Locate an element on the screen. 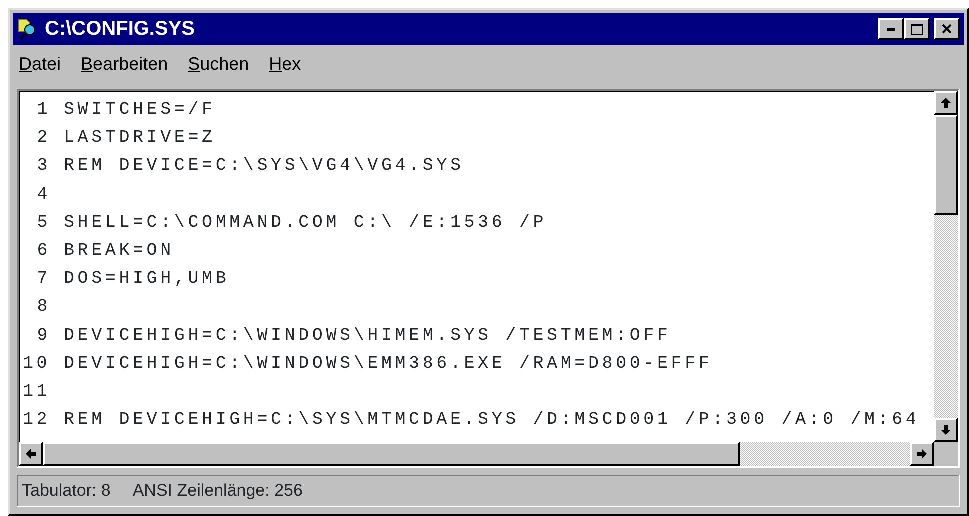 Image resolution: width=969 pixels, height=516 pixels. minimize-button is located at coordinates (891, 29).